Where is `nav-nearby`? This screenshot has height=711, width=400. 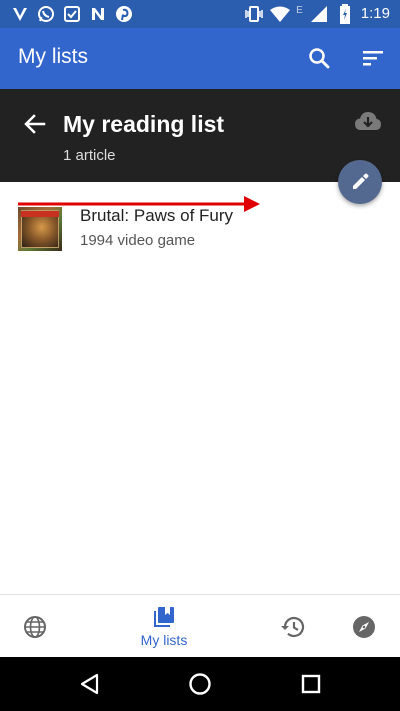
nav-nearby is located at coordinates (364, 626).